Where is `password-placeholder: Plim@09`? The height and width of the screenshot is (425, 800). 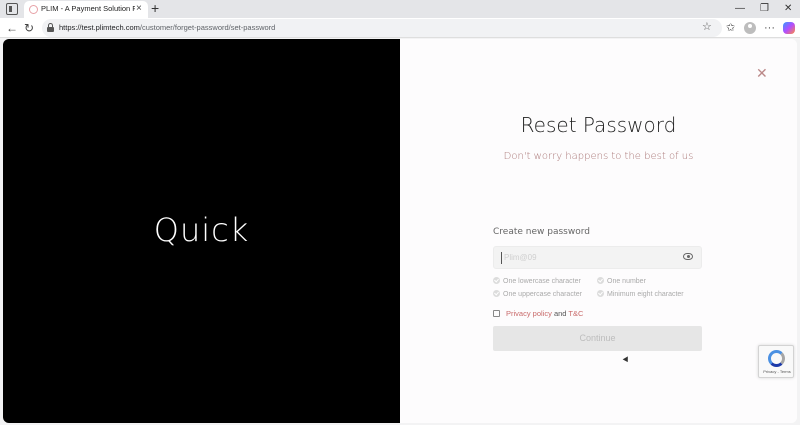
password-placeholder: Plim@09 is located at coordinates (520, 257).